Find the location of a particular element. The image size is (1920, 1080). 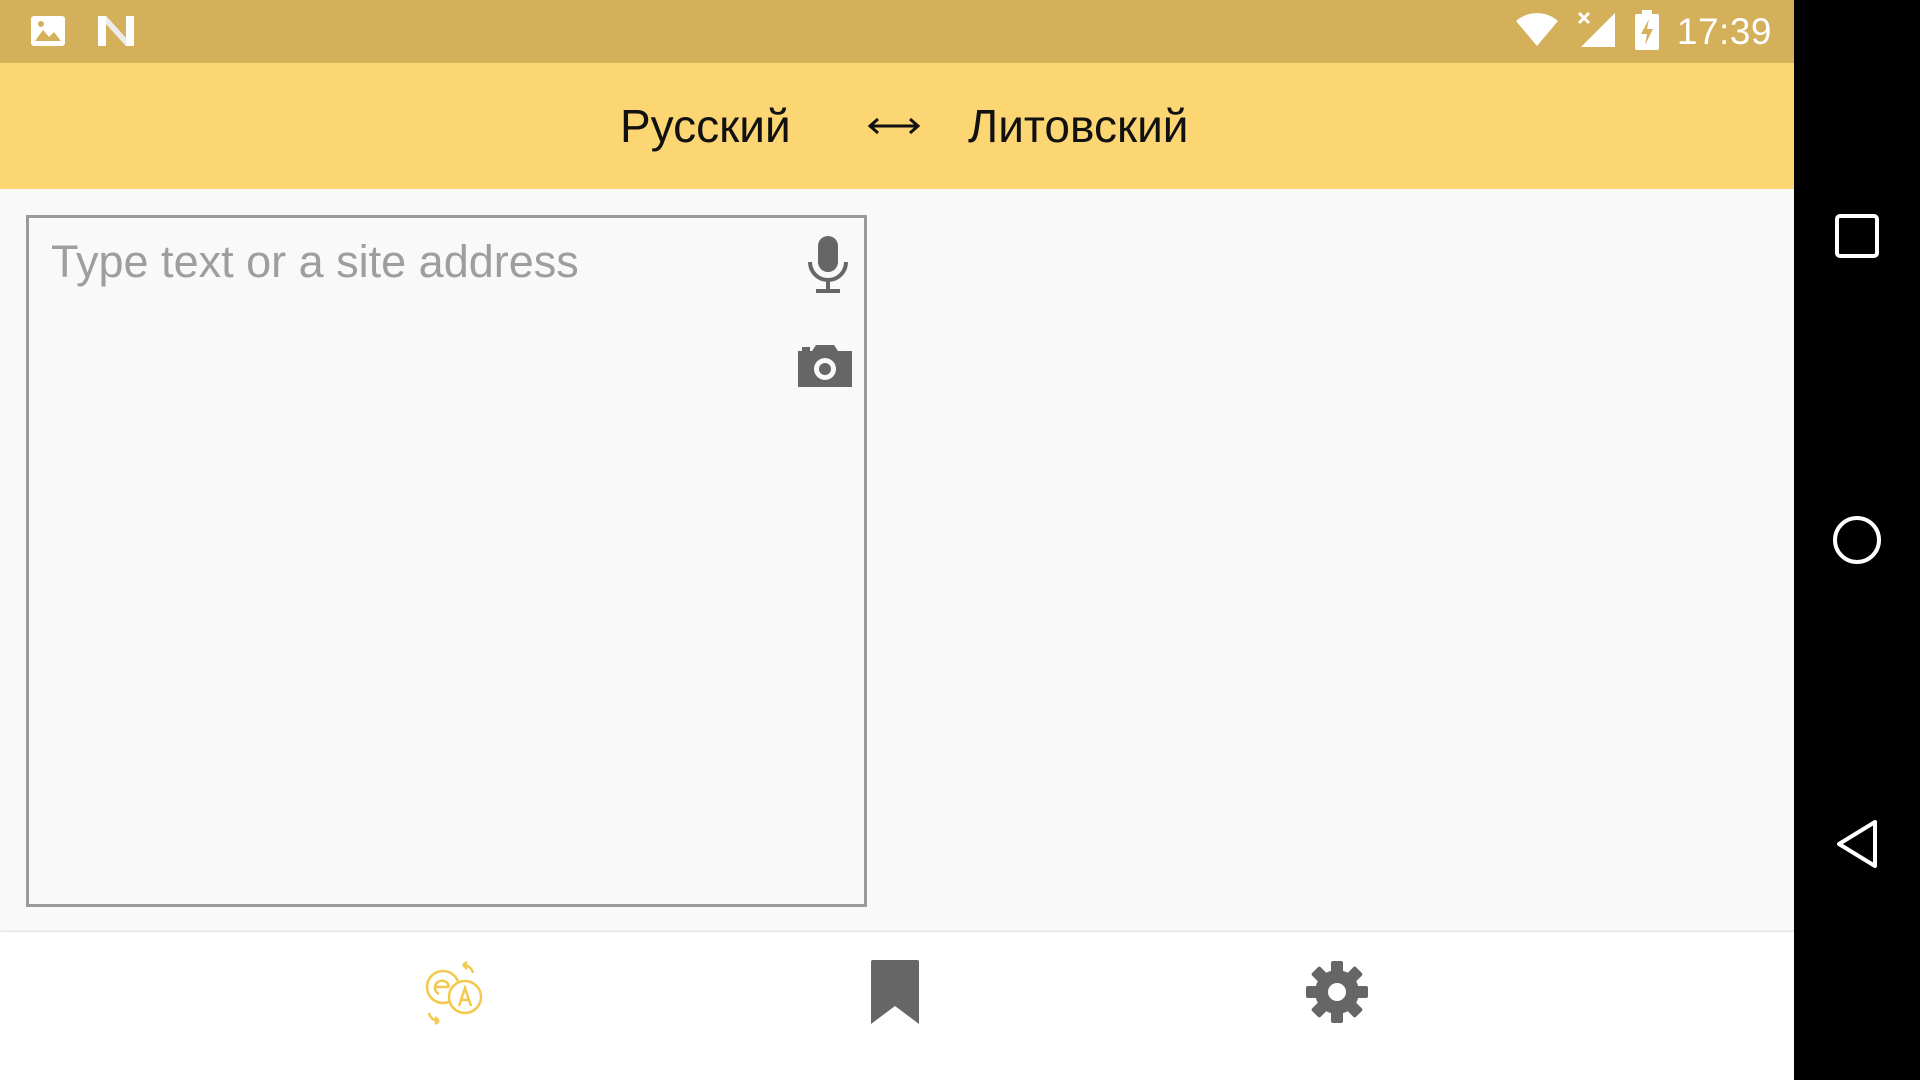

home-icon is located at coordinates (1857, 540).